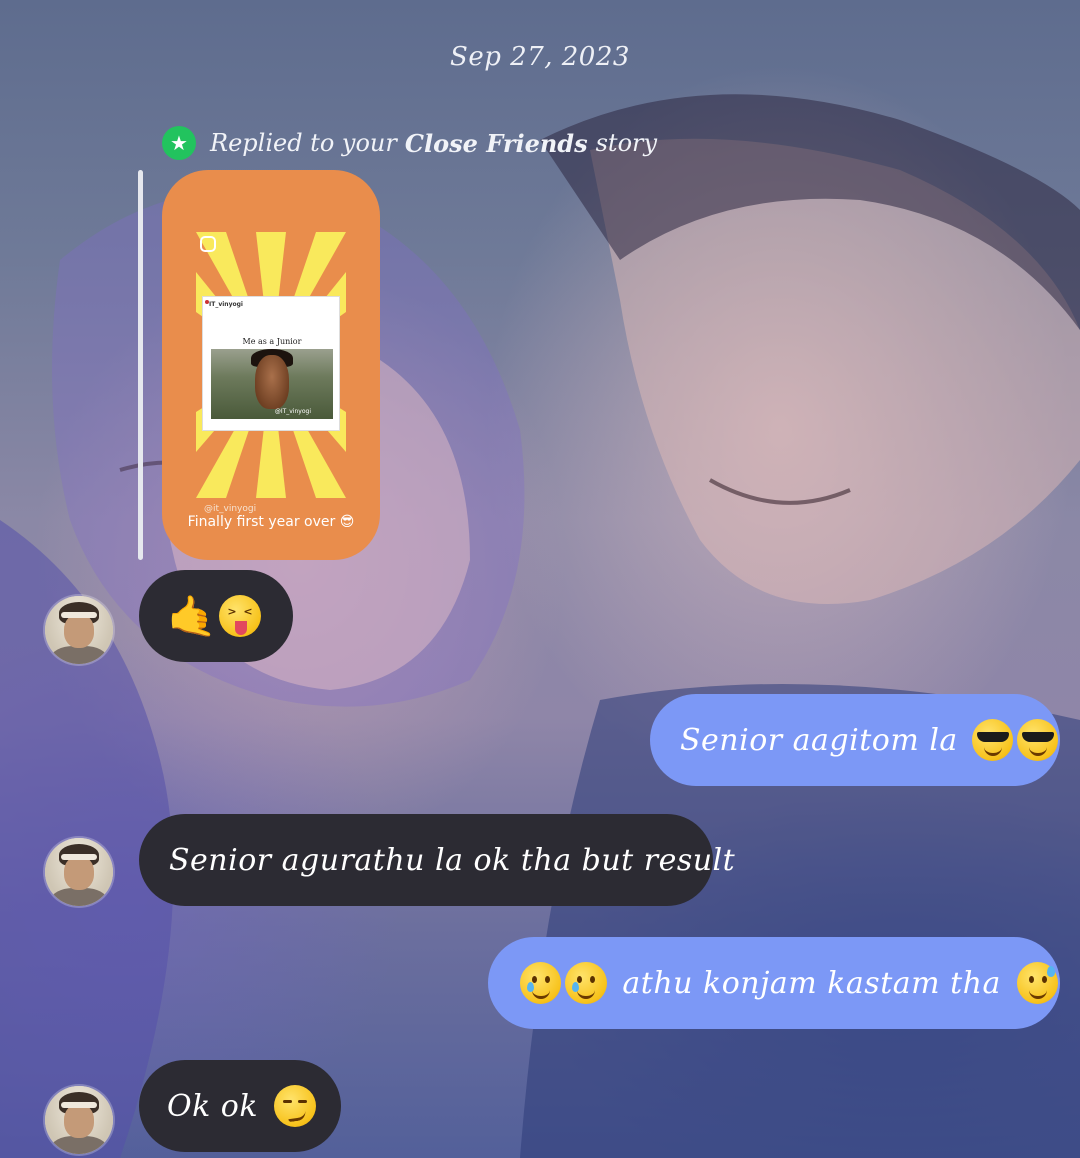 This screenshot has height=1158, width=1080. Describe the element at coordinates (179, 143) in the screenshot. I see `close-friends-star-icon: ★` at that location.